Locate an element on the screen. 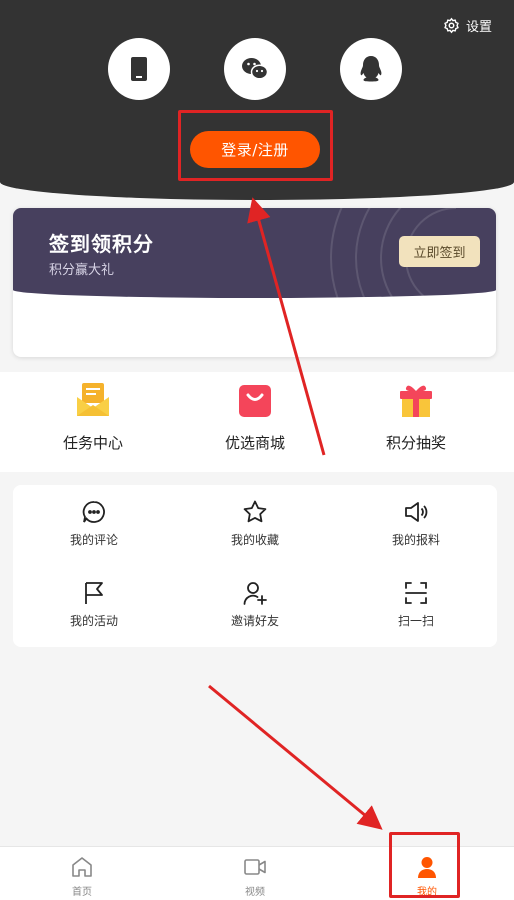 This screenshot has width=514, height=900. shopping-bag-icon is located at coordinates (255, 401).